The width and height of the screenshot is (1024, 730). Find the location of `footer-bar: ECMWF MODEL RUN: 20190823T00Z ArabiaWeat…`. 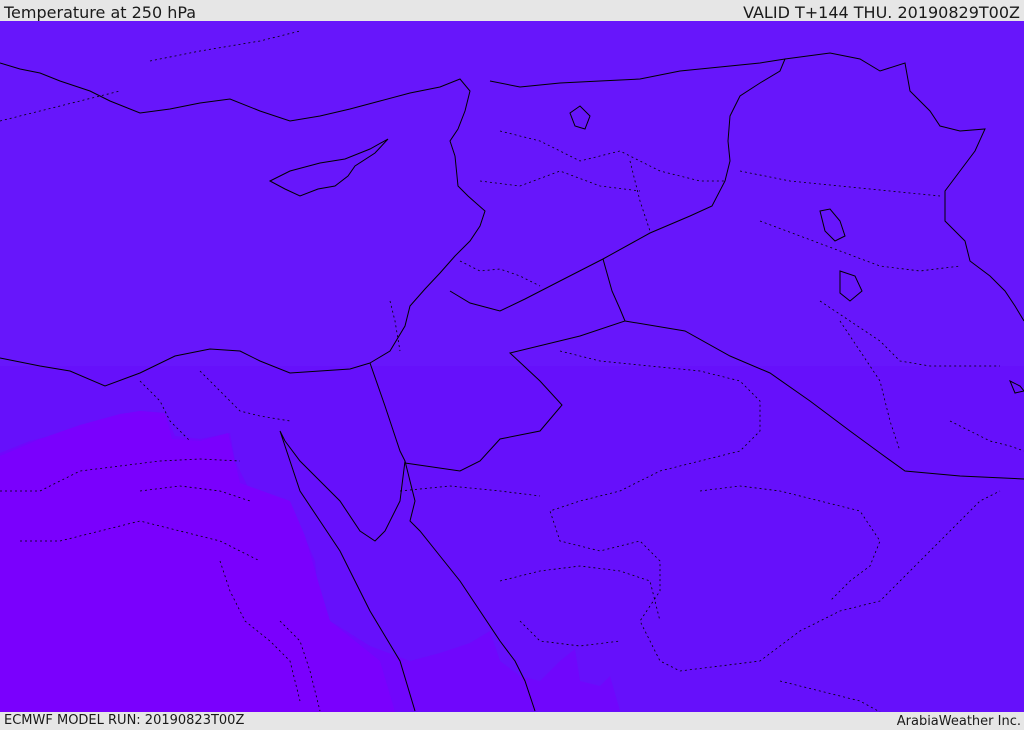

footer-bar: ECMWF MODEL RUN: 20190823T00Z ArabiaWeat… is located at coordinates (512, 720).